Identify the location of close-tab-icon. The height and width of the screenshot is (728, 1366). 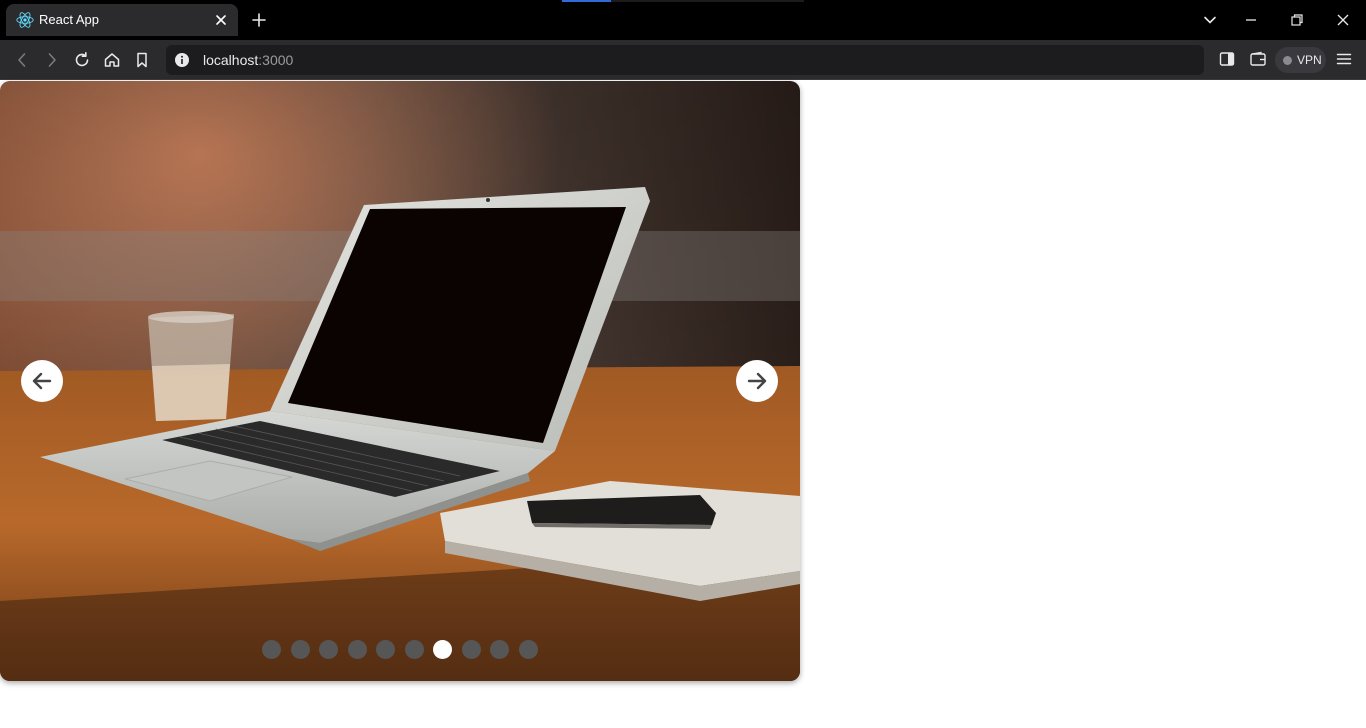
(221, 20).